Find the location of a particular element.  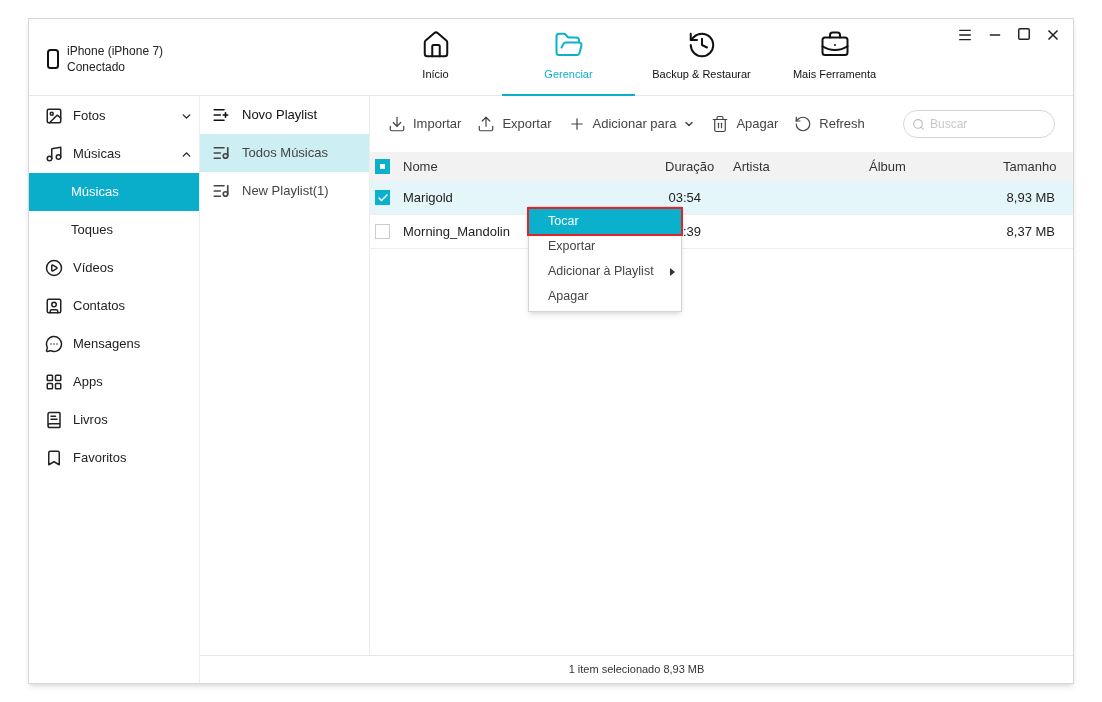

column-header: Artista is located at coordinates (752, 166).